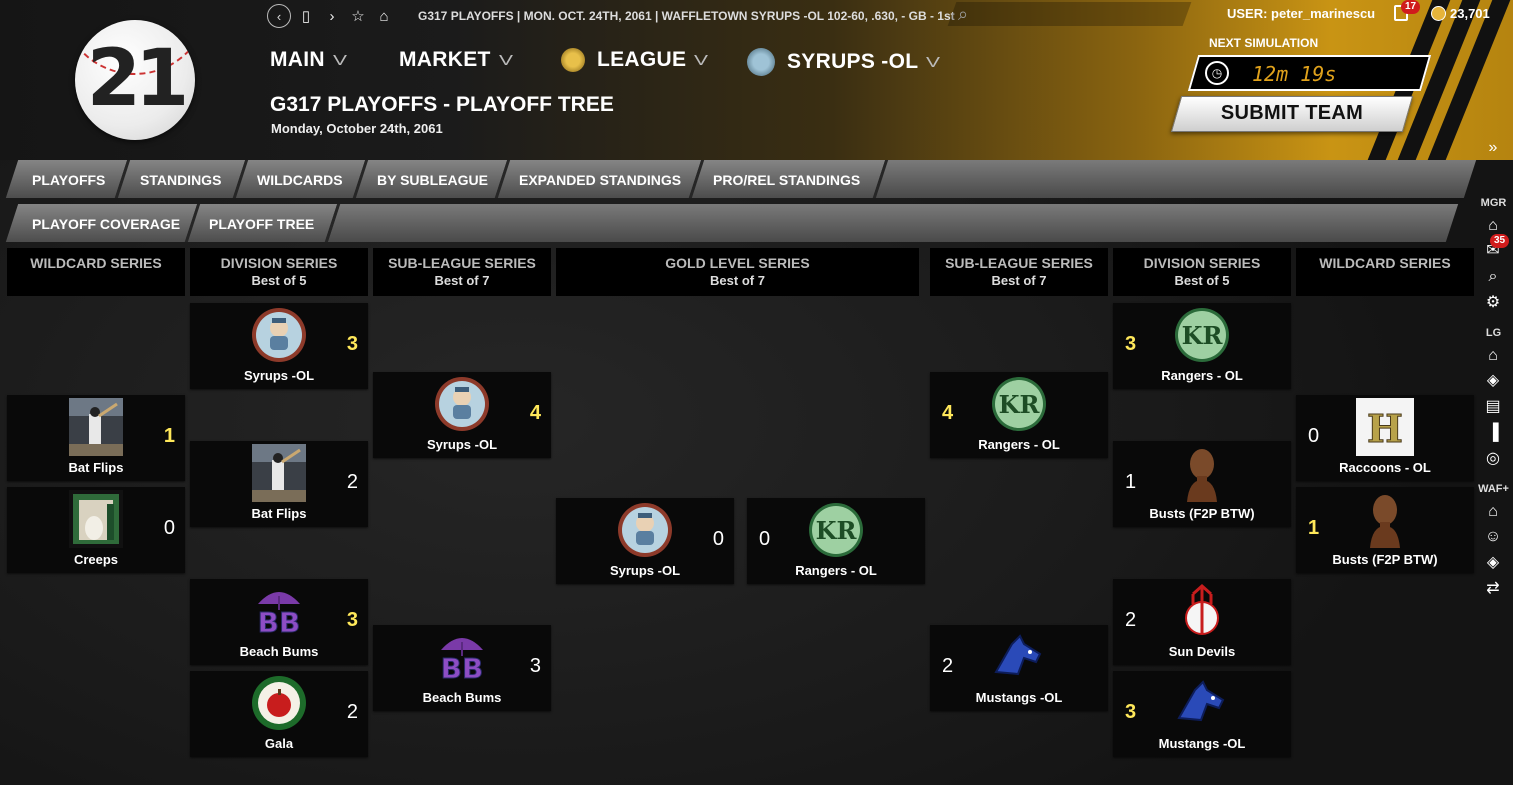 Image resolution: width=1513 pixels, height=785 pixels. I want to click on rail-label-waf: WAF+, so click(1493, 489).